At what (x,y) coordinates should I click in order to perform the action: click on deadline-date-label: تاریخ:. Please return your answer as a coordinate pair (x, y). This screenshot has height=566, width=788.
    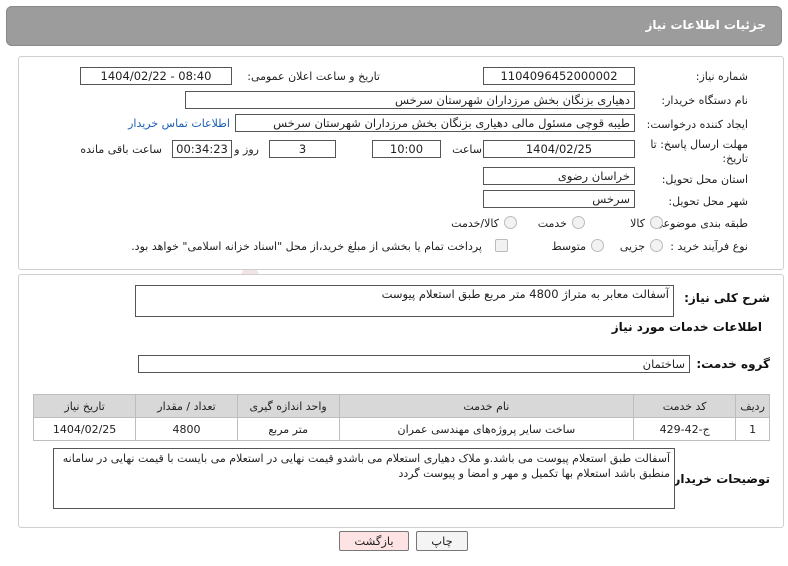
    Looking at the image, I should click on (735, 158).